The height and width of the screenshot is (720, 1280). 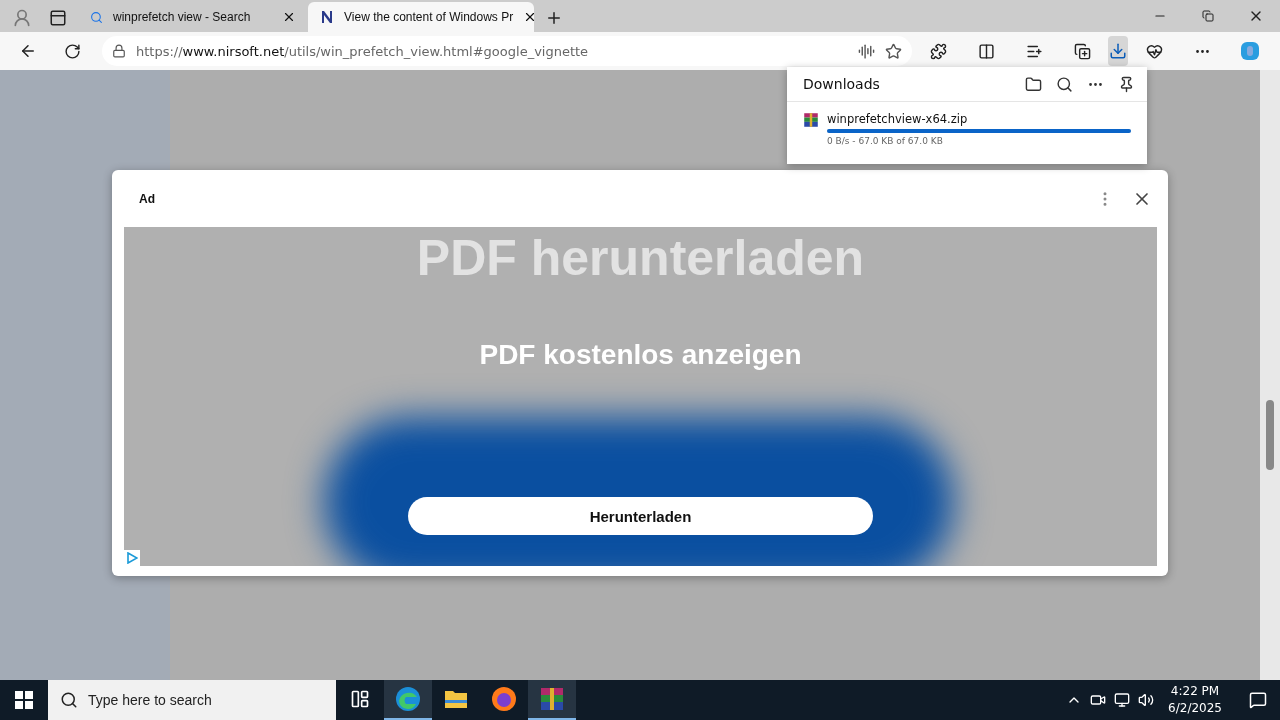 What do you see at coordinates (72, 51) in the screenshot?
I see `reload-icon` at bounding box center [72, 51].